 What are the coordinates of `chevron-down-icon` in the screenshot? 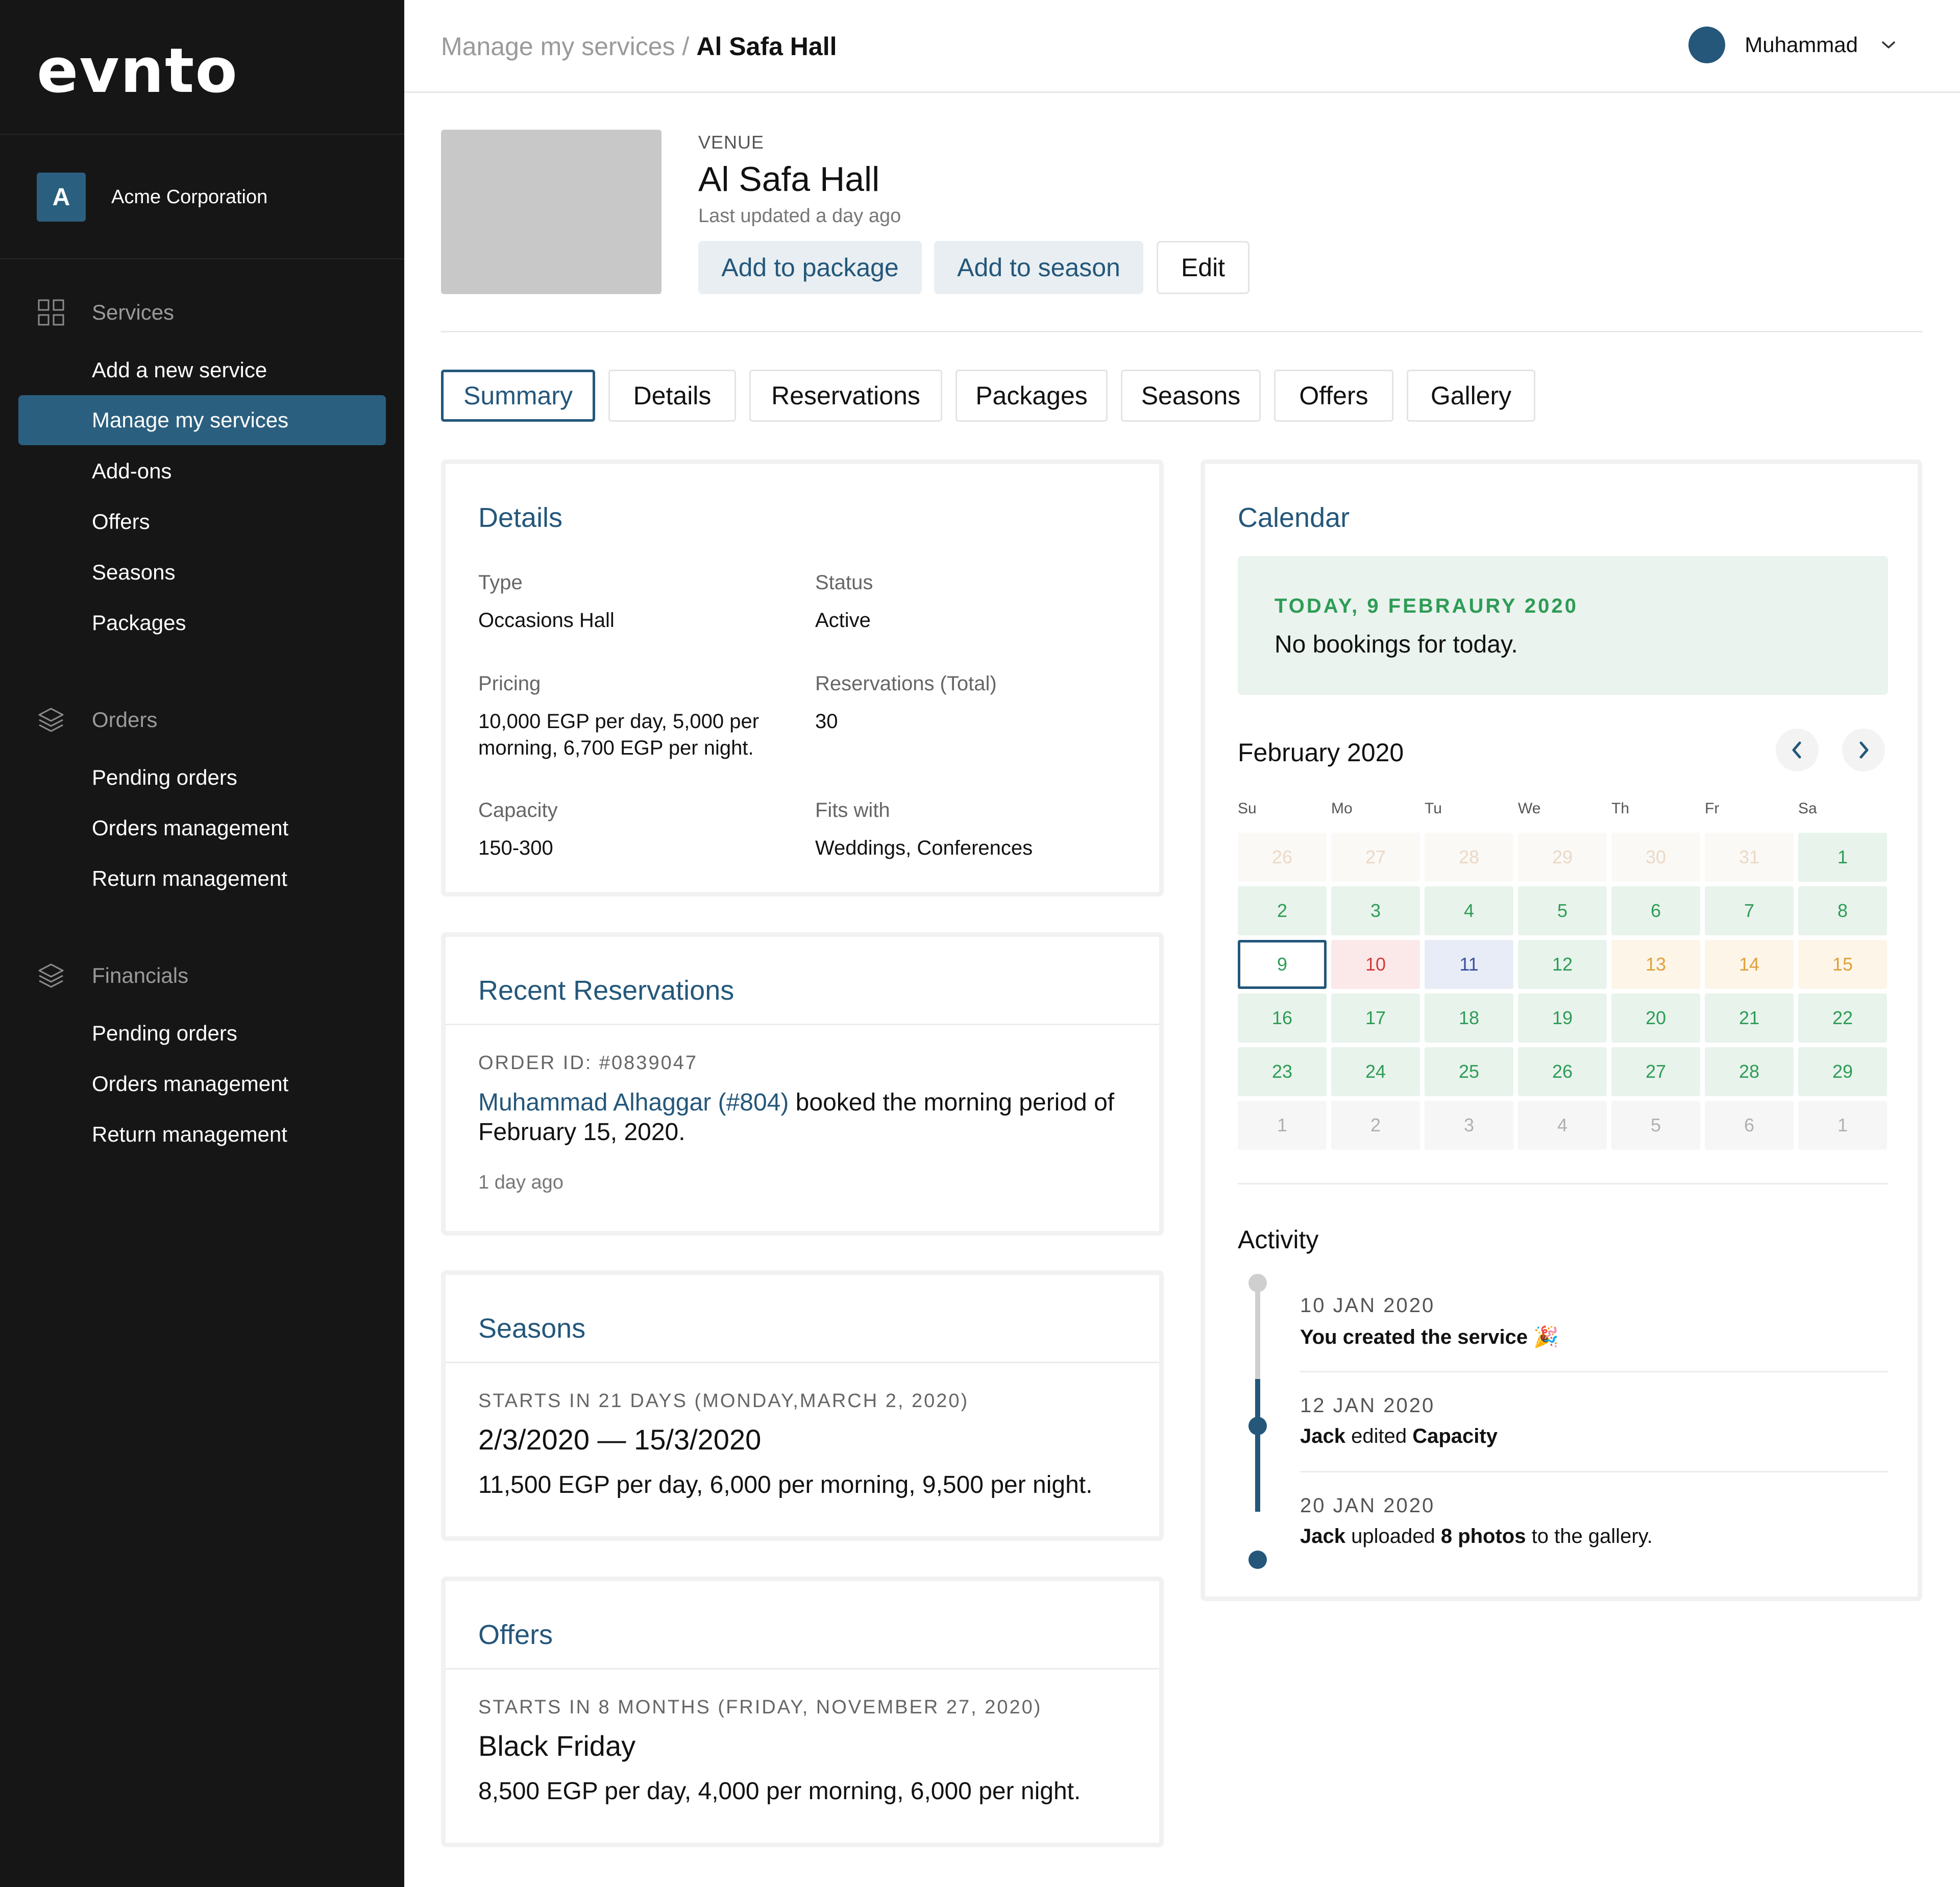 It's located at (1888, 45).